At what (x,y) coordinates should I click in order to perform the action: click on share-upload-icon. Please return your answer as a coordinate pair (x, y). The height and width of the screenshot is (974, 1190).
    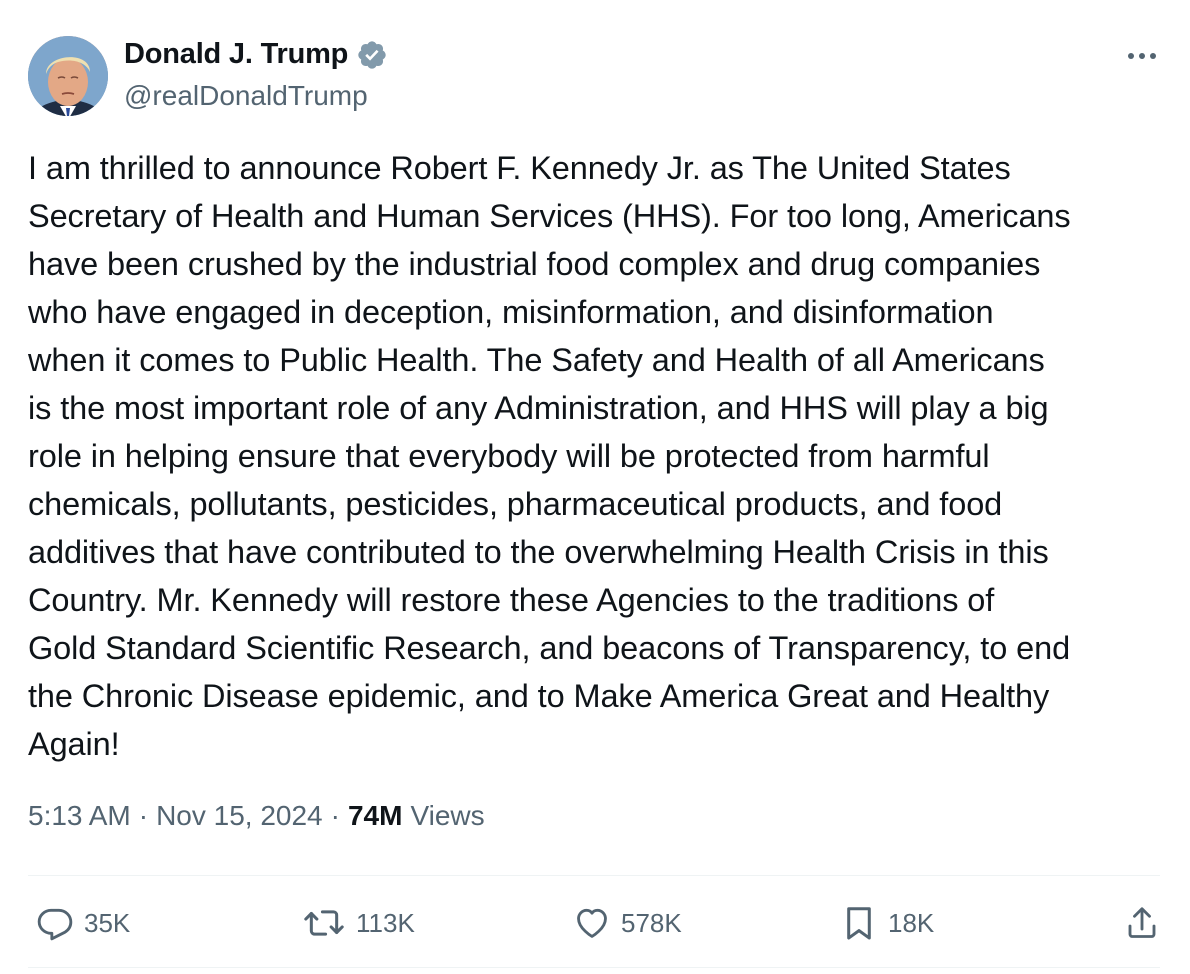
    Looking at the image, I should click on (1142, 922).